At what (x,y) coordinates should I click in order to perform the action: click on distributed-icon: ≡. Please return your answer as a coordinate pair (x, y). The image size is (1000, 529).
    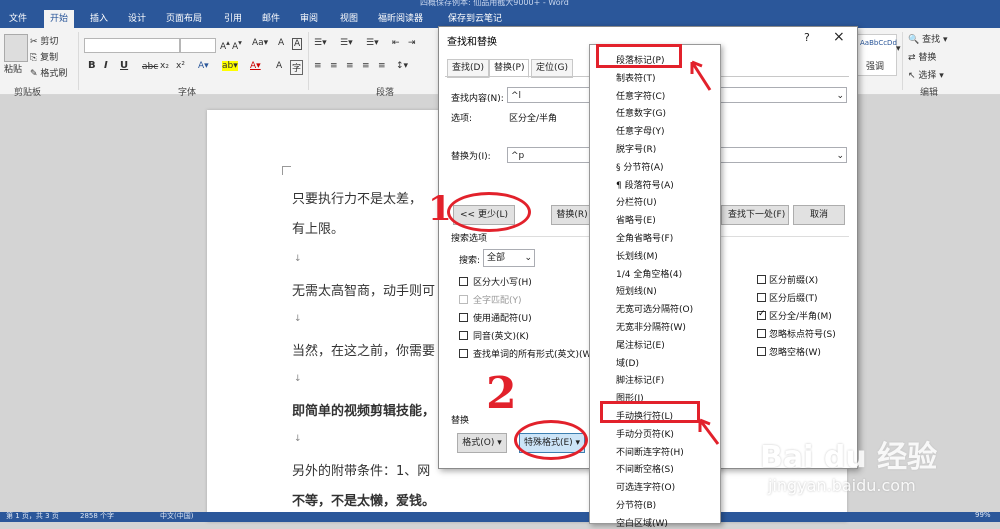
    Looking at the image, I should click on (382, 66).